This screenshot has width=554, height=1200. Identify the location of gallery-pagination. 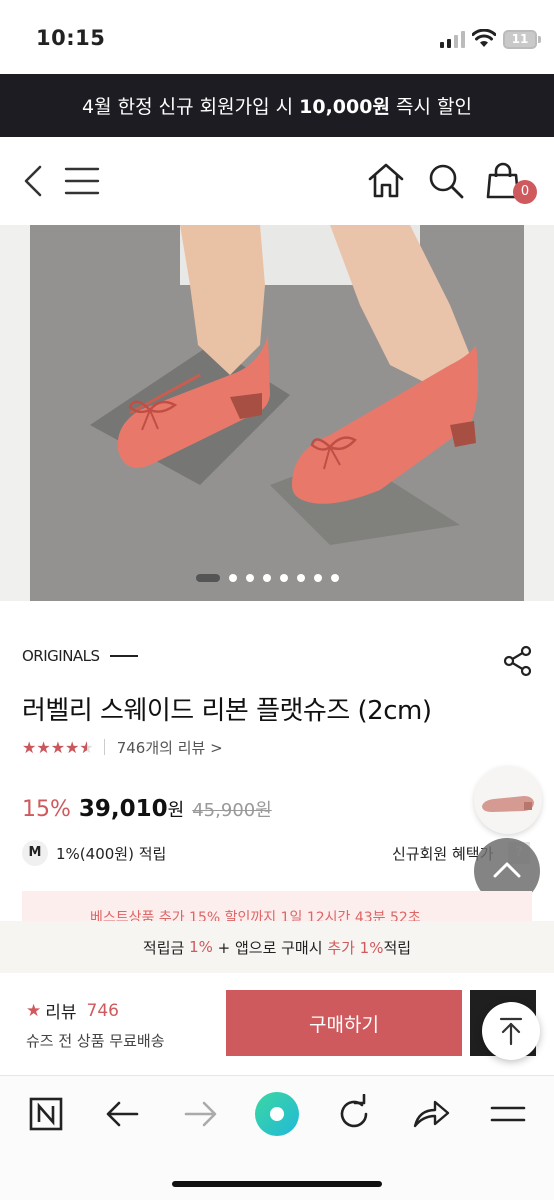
(267, 578).